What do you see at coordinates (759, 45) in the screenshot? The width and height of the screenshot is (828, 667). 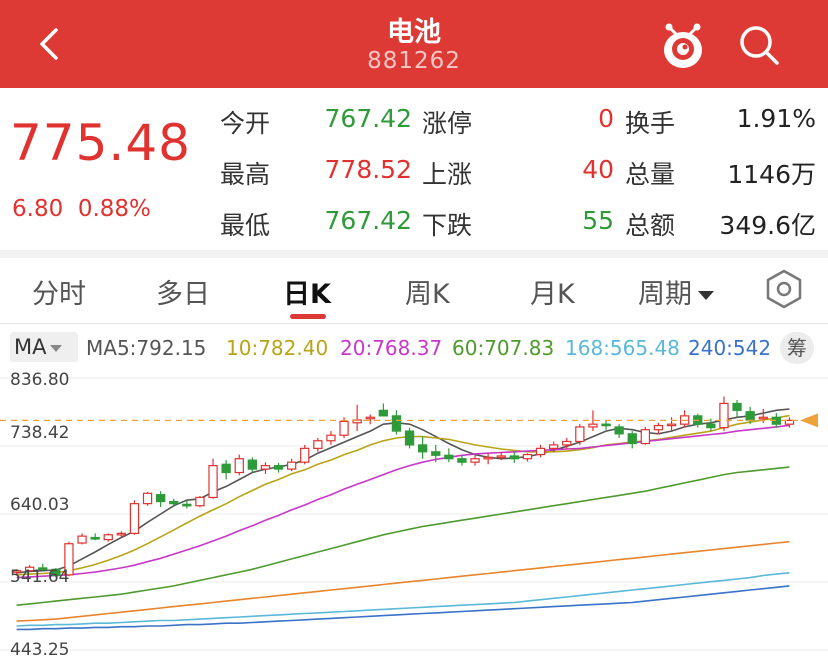 I see `search-icon` at bounding box center [759, 45].